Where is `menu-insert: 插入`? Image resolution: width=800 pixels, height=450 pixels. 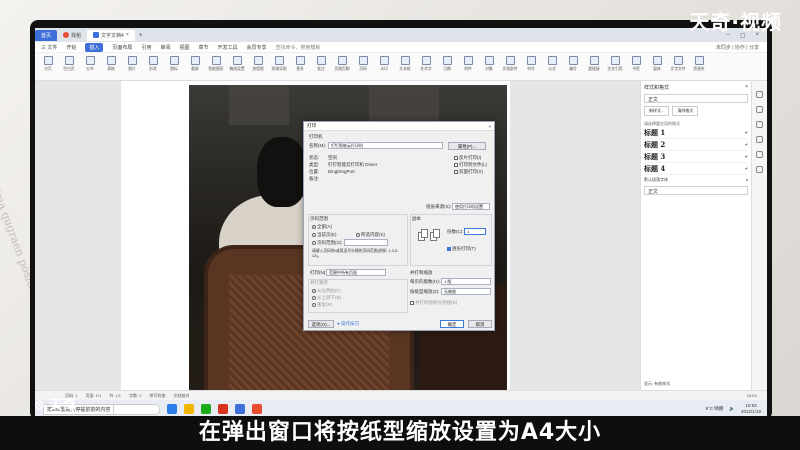
menu-insert: 插入 is located at coordinates (94, 47).